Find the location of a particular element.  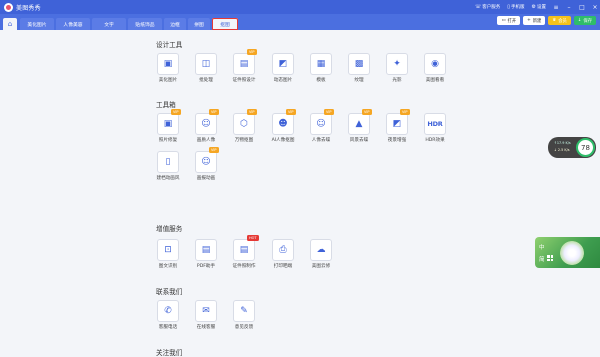

close-icon: × is located at coordinates (595, 7).